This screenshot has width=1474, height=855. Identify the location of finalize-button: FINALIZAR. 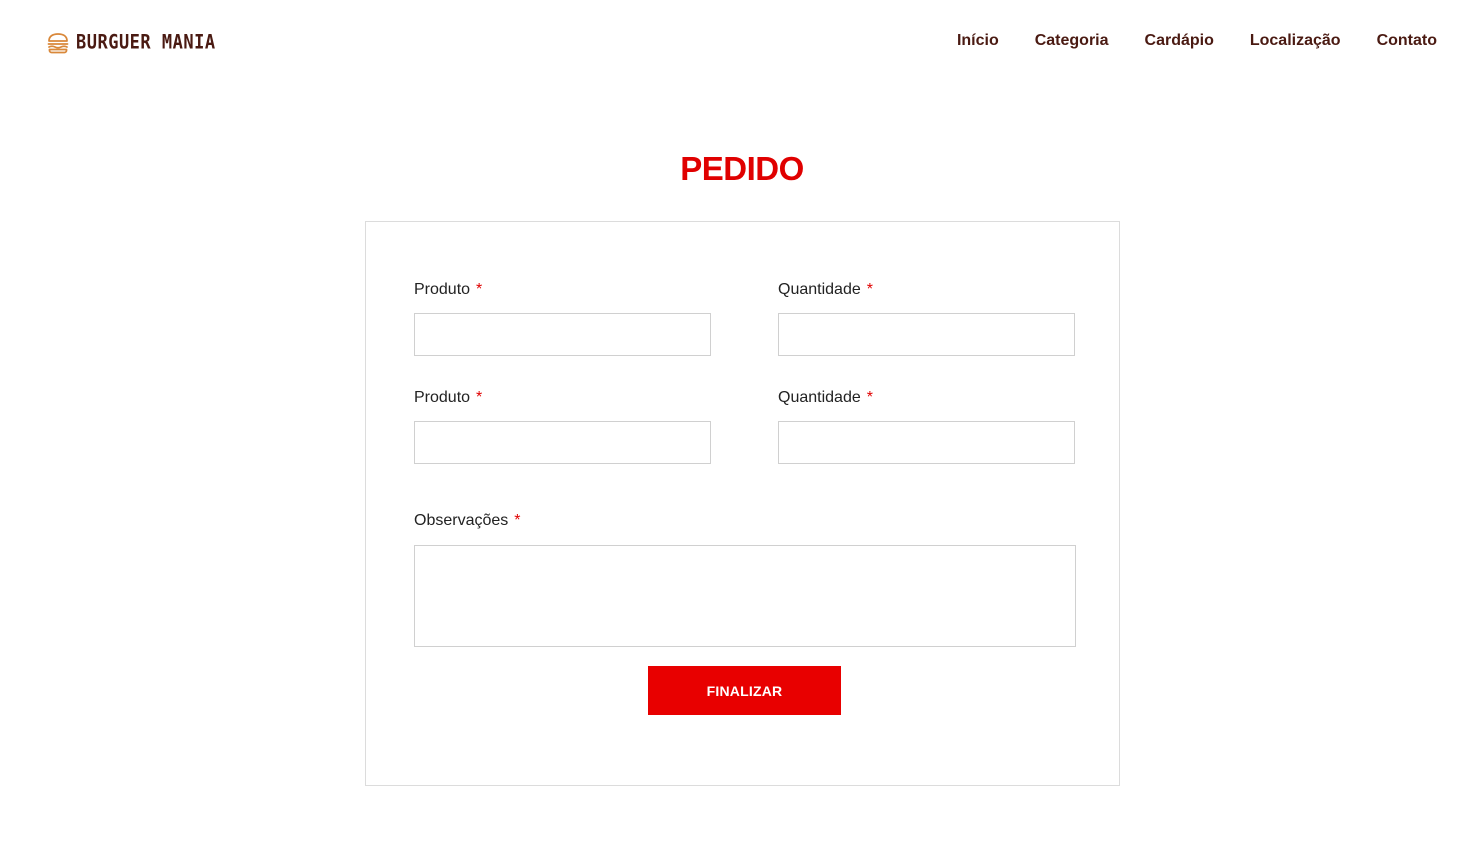
(744, 690).